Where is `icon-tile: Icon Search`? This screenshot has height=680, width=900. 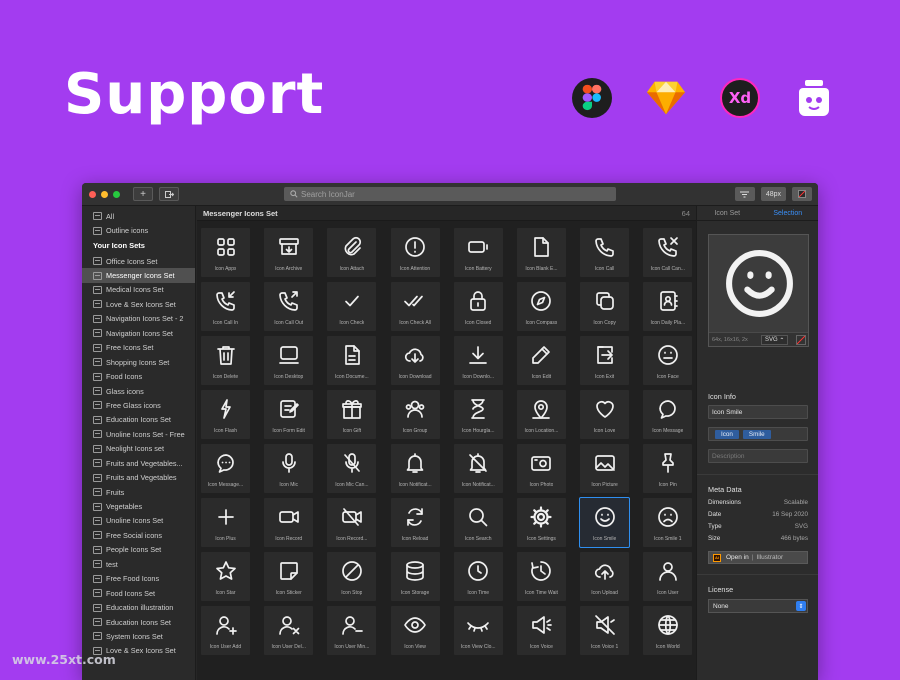 icon-tile: Icon Search is located at coordinates (478, 522).